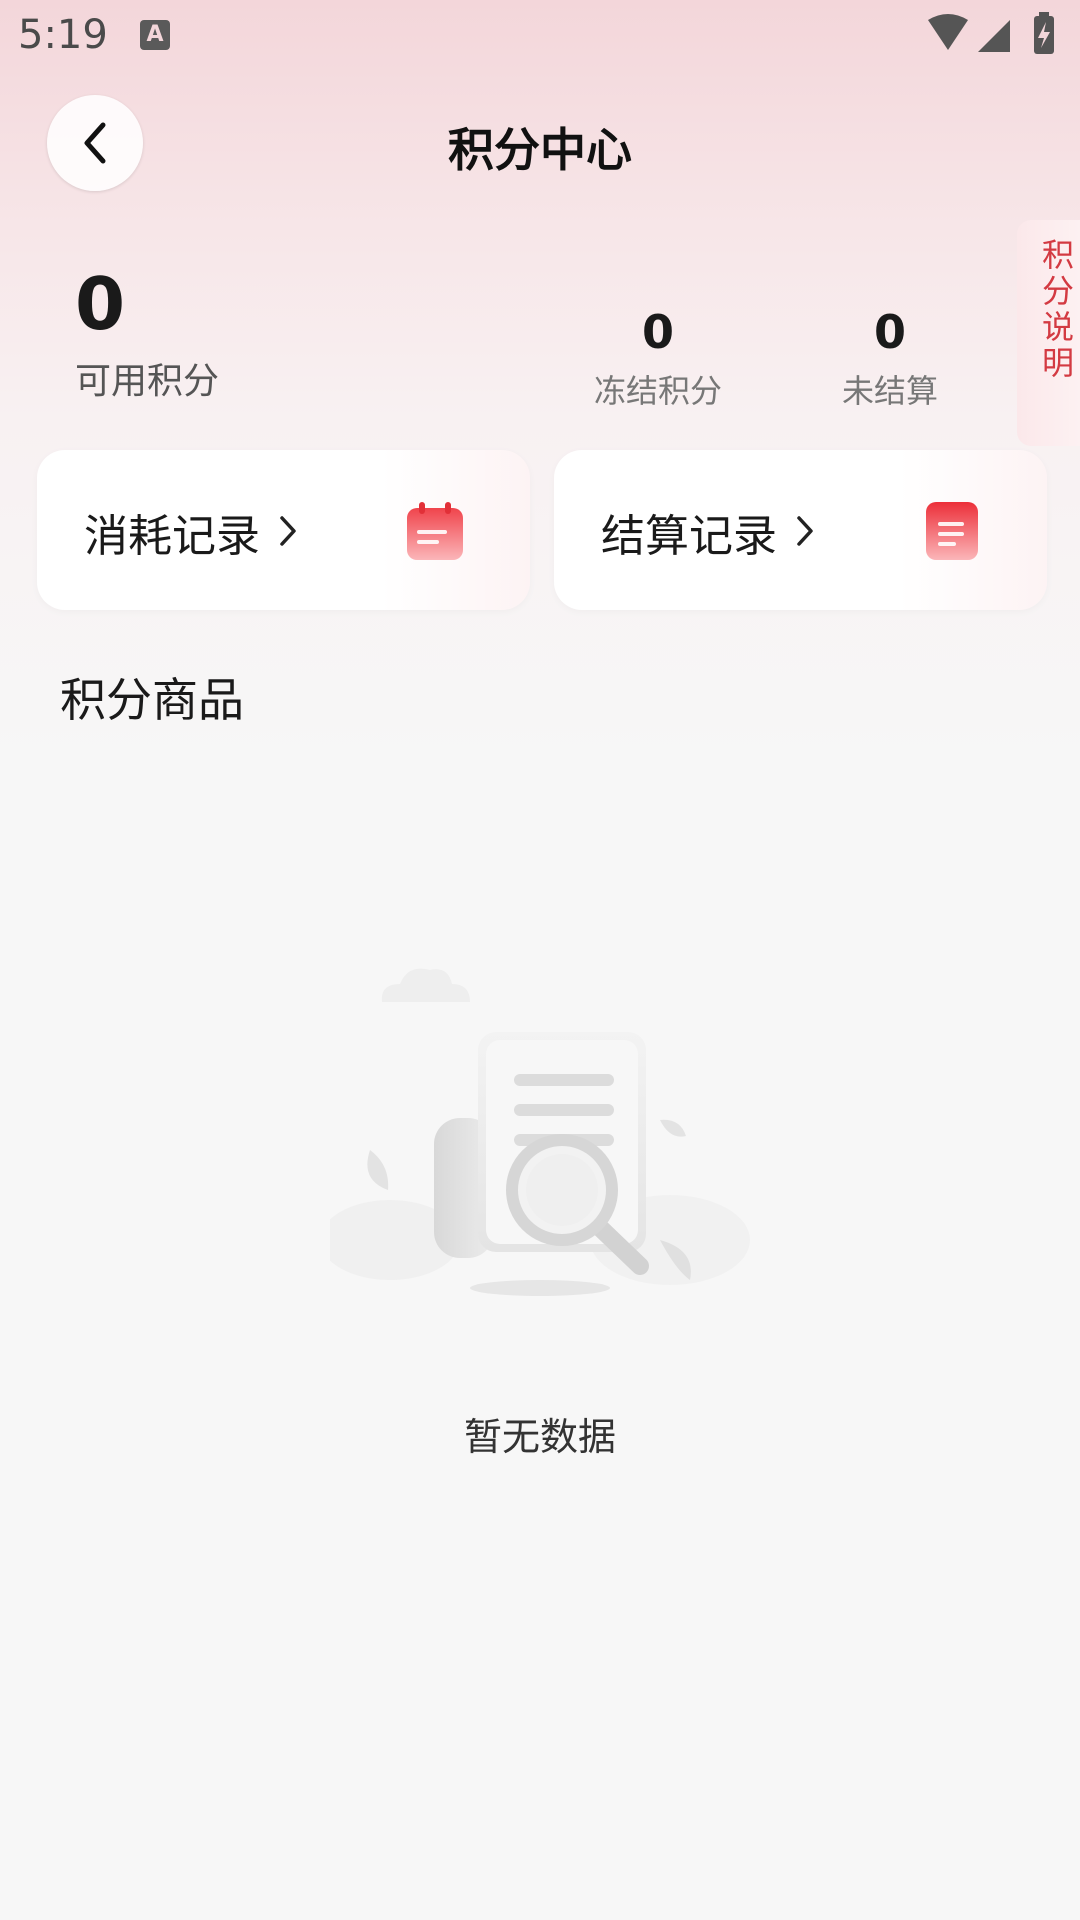 Image resolution: width=1080 pixels, height=1920 pixels. Describe the element at coordinates (1044, 33) in the screenshot. I see `battery-charging-icon` at that location.